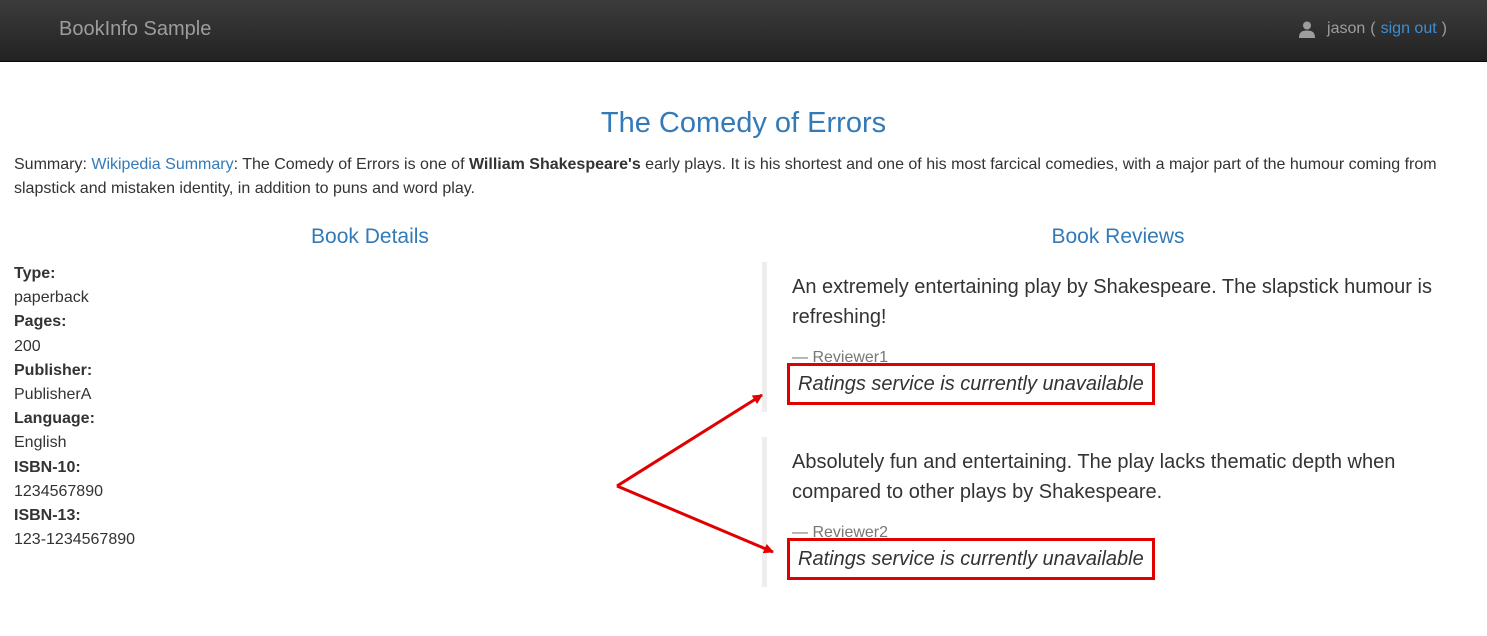 The height and width of the screenshot is (636, 1487). What do you see at coordinates (689, 440) in the screenshot?
I see `annotation-arrow-up` at bounding box center [689, 440].